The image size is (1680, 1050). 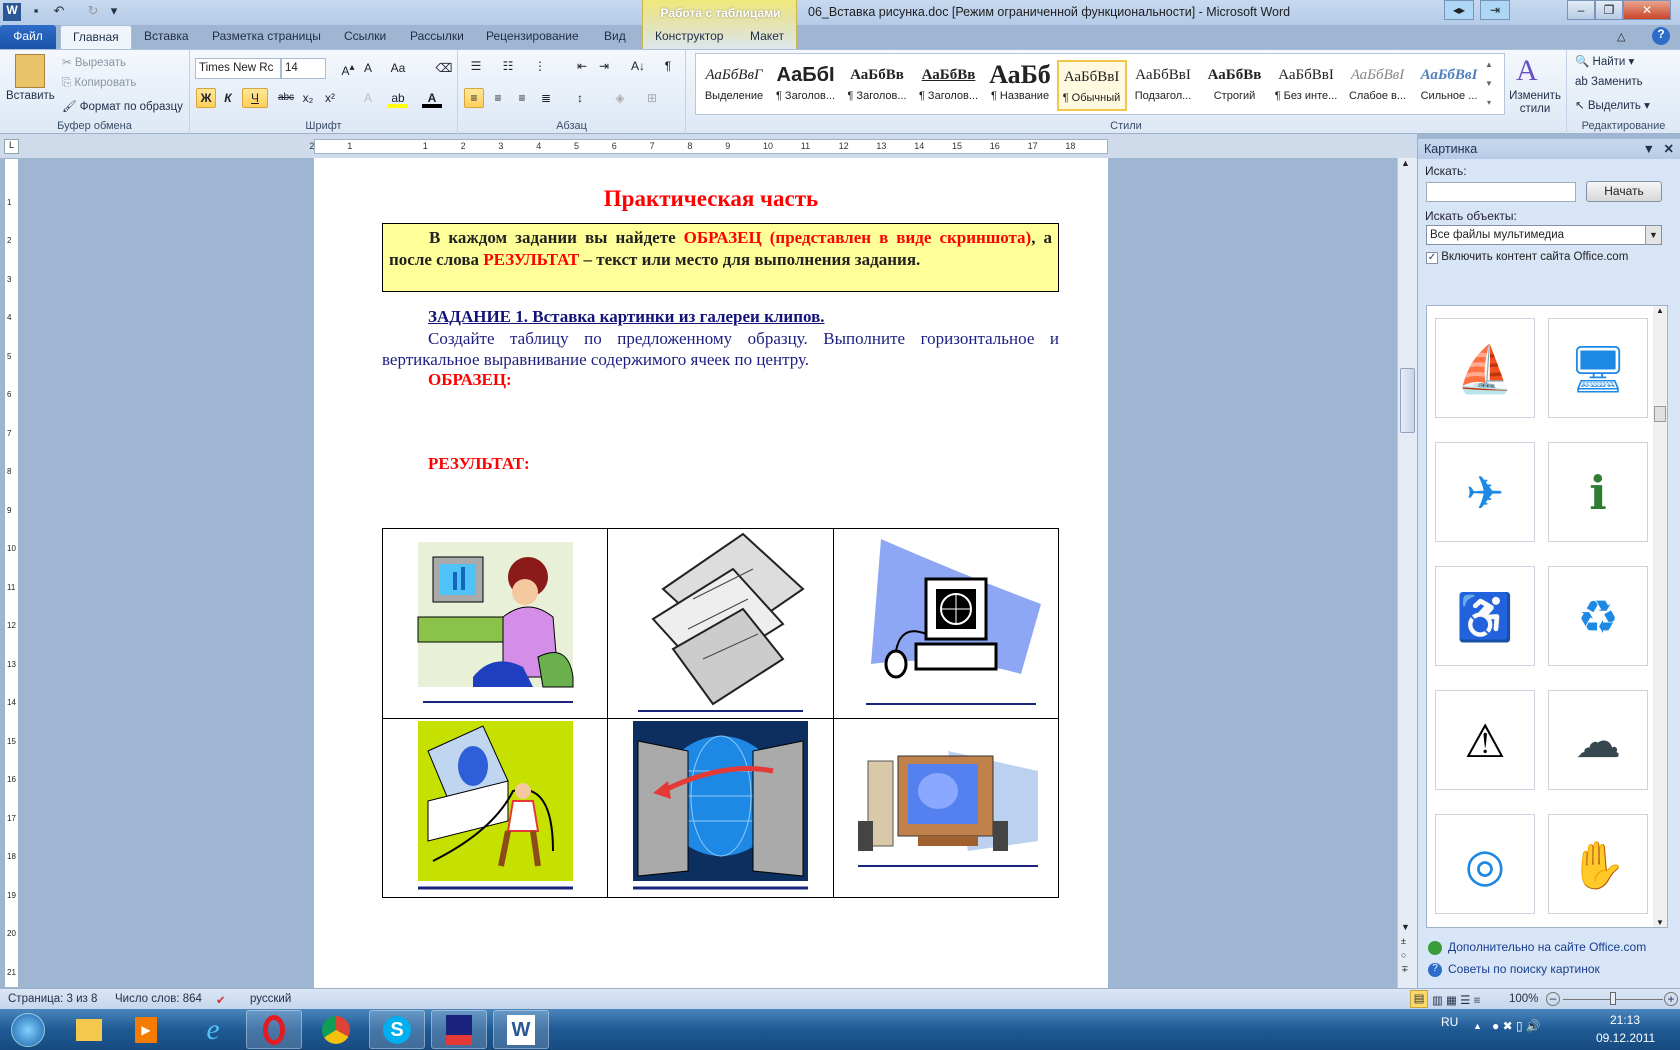 I want to click on internet-explorer-icon: e, so click(x=213, y=1029).